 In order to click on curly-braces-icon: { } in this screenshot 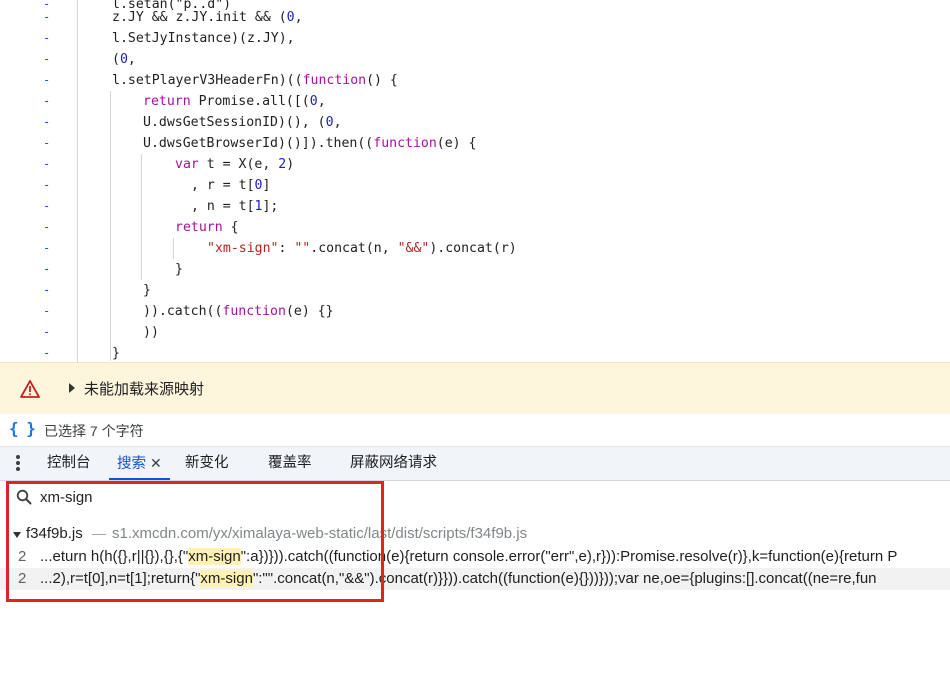, I will do `click(22, 428)`.